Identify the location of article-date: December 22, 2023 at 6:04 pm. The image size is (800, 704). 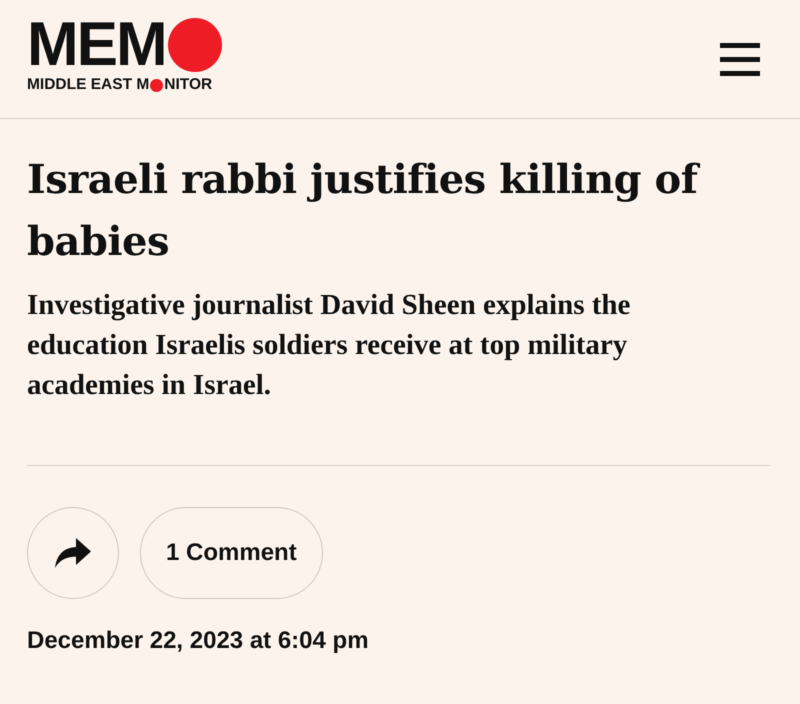
(198, 641).